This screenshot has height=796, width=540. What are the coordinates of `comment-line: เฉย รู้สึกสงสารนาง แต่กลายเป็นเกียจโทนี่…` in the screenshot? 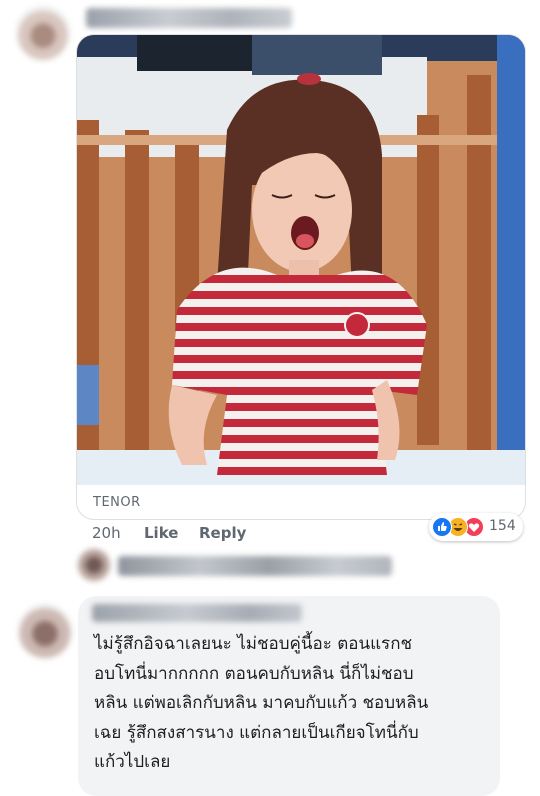 It's located at (256, 732).